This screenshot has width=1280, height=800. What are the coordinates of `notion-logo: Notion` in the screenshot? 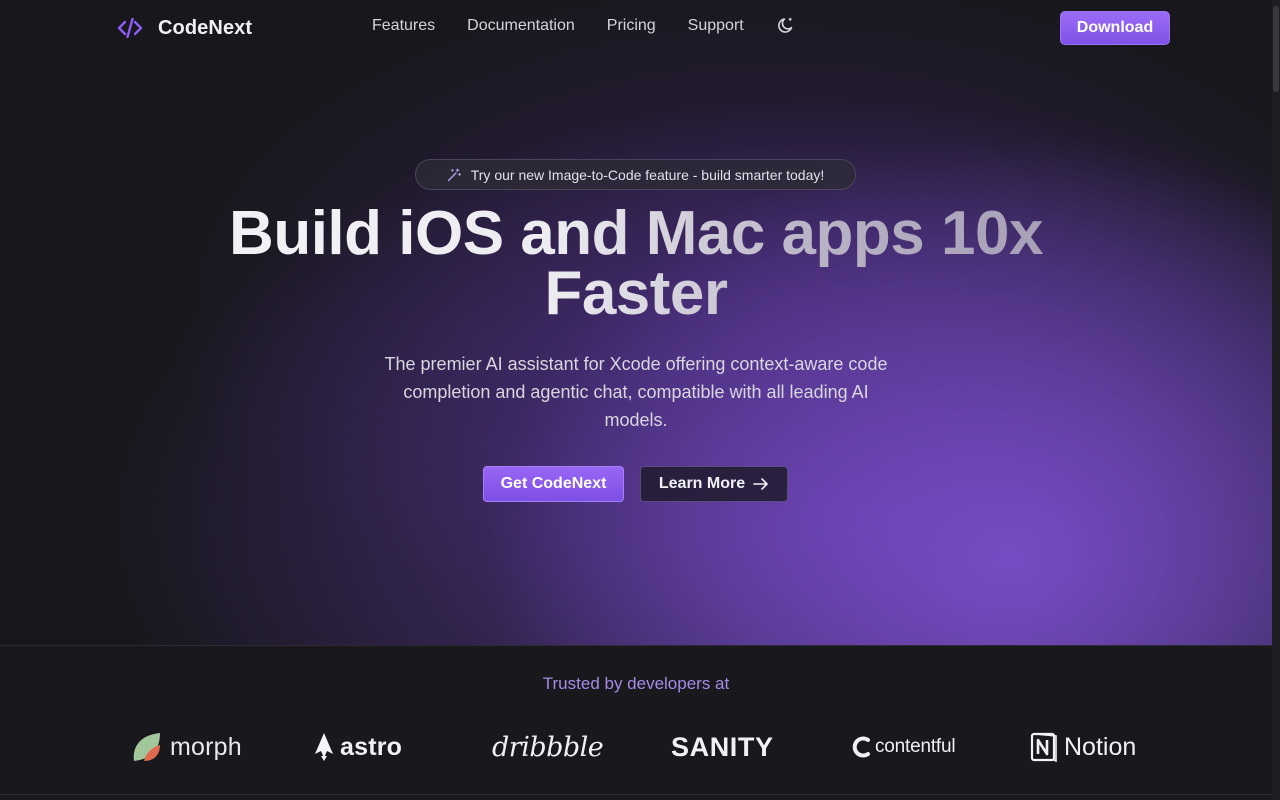 It's located at (1083, 747).